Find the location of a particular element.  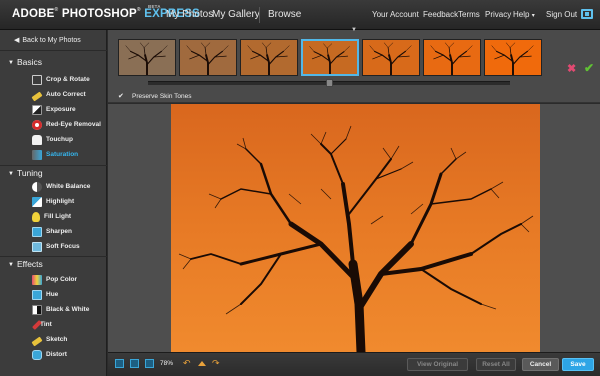

options-bar: ✔ Preserve Skin Tones is located at coordinates (354, 96).